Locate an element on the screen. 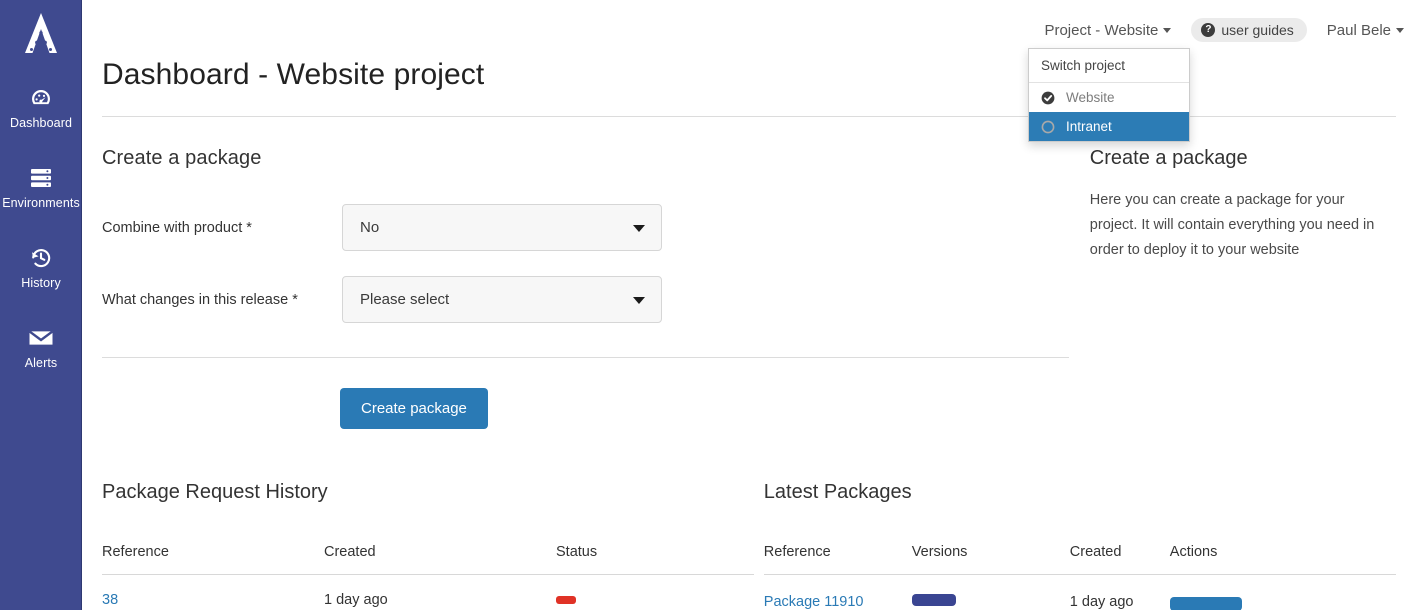  dropdown-item-label: Intranet is located at coordinates (1089, 126).